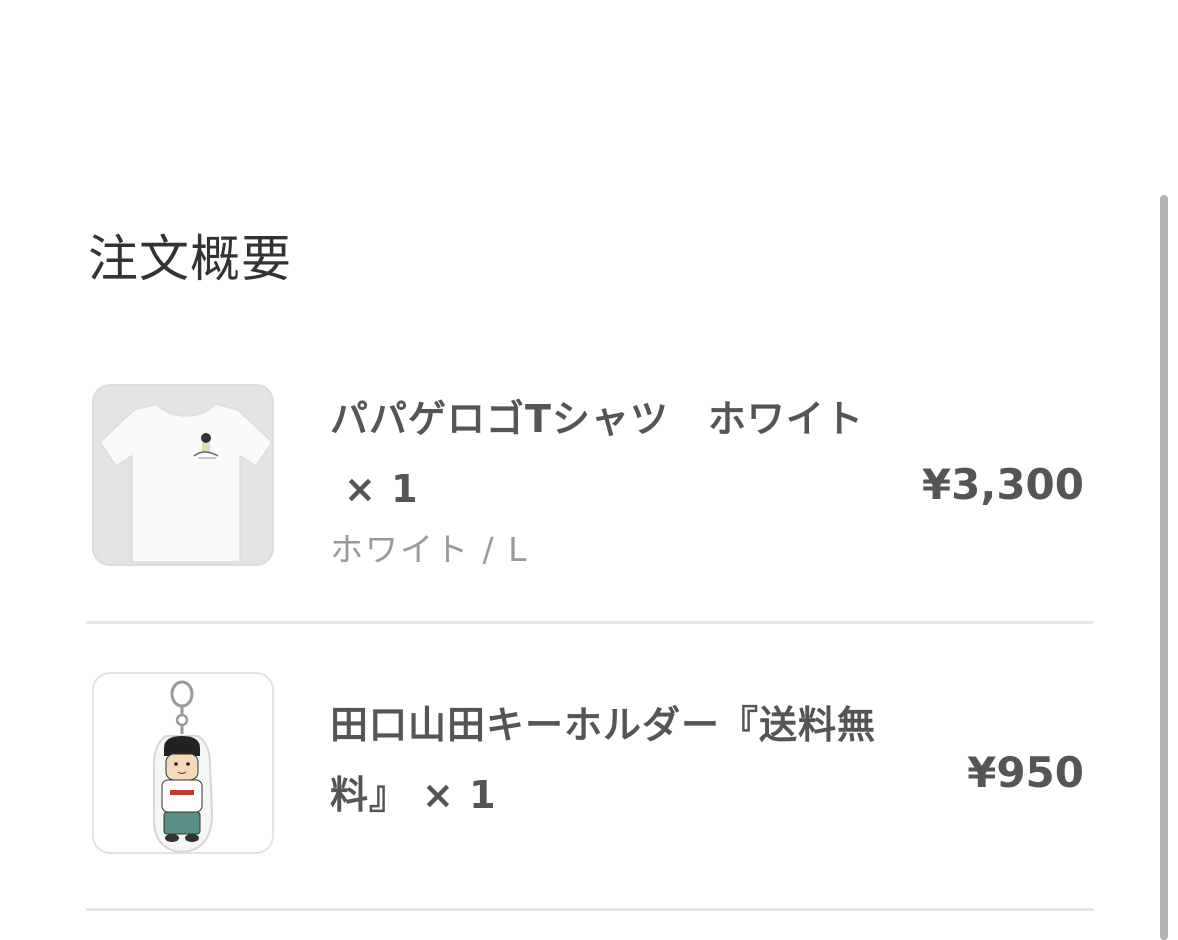 This screenshot has width=1178, height=940. Describe the element at coordinates (185, 483) in the screenshot. I see `white-tshirt-image` at that location.